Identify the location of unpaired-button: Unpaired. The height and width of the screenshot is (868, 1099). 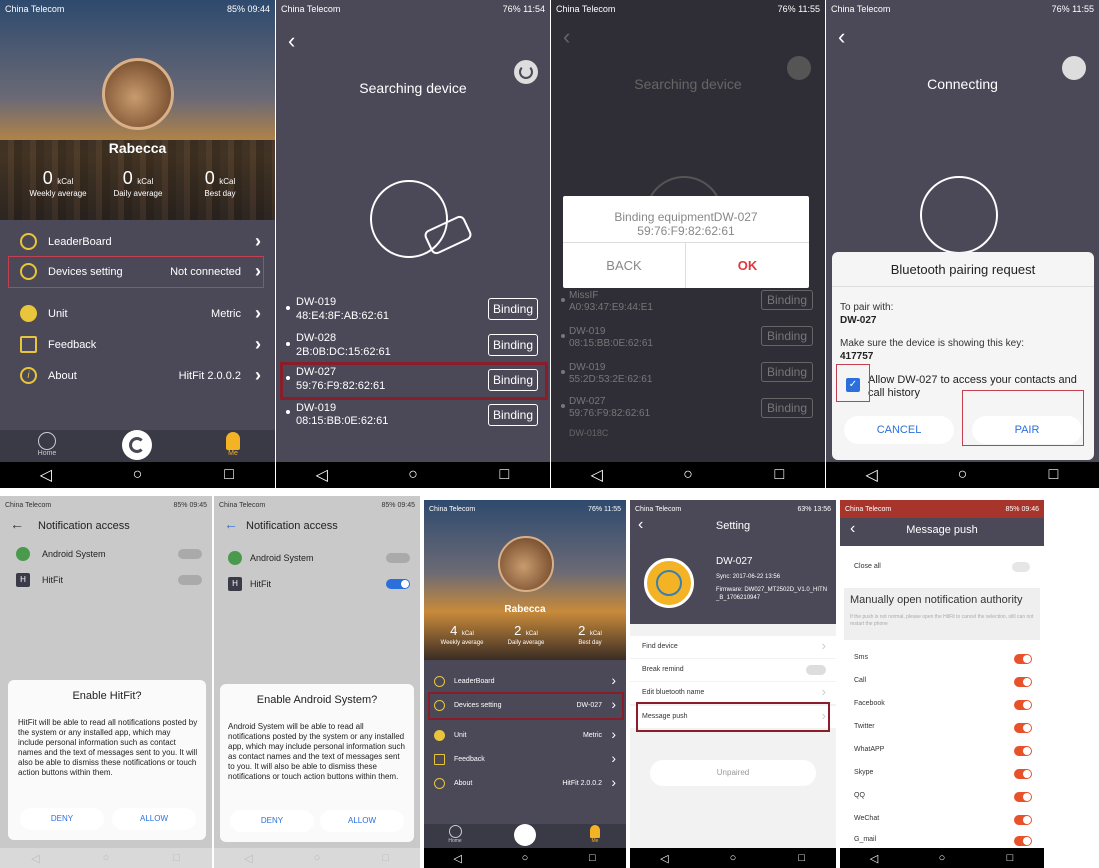
(733, 773).